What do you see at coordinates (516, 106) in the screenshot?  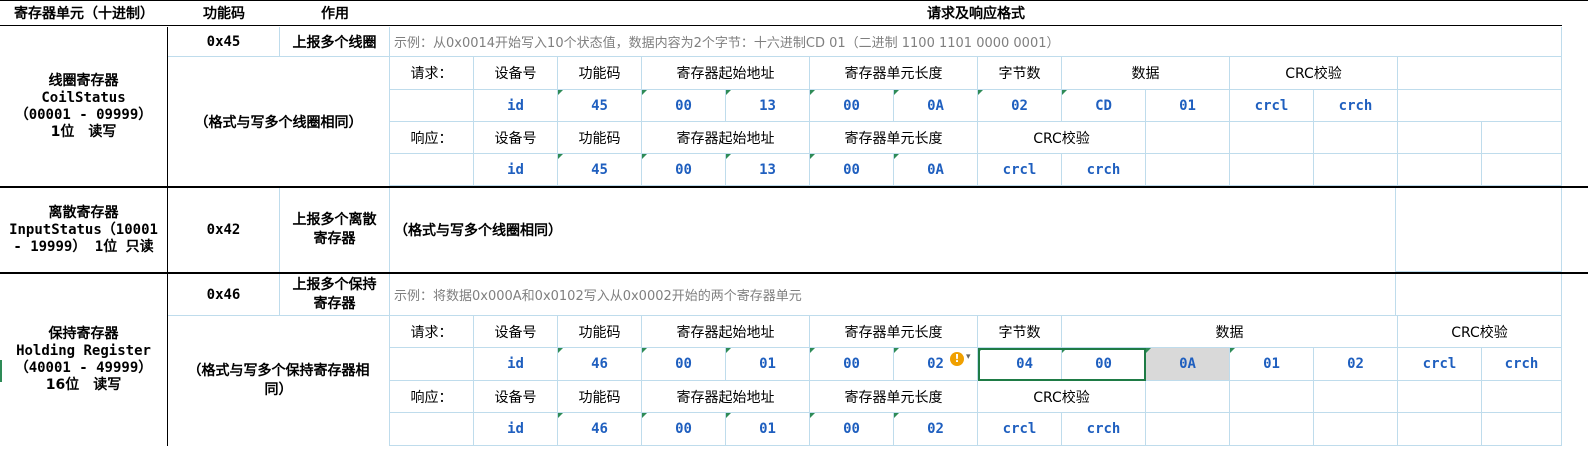 I see `coil-req-value: id` at bounding box center [516, 106].